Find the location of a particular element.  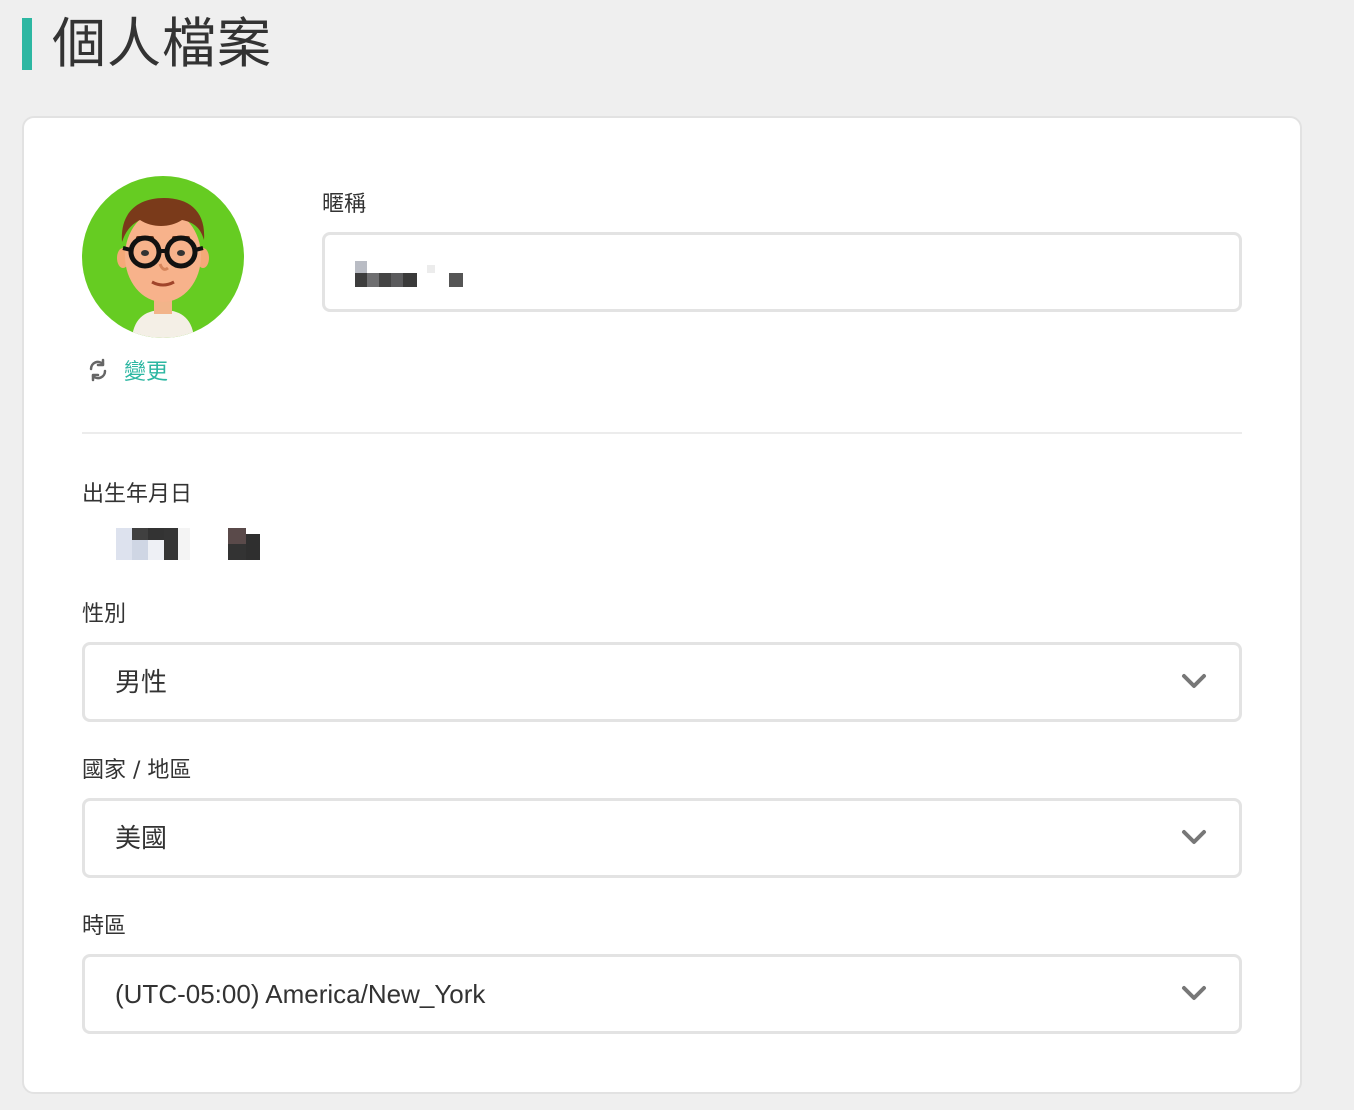

country-select: 美國 is located at coordinates (662, 838).